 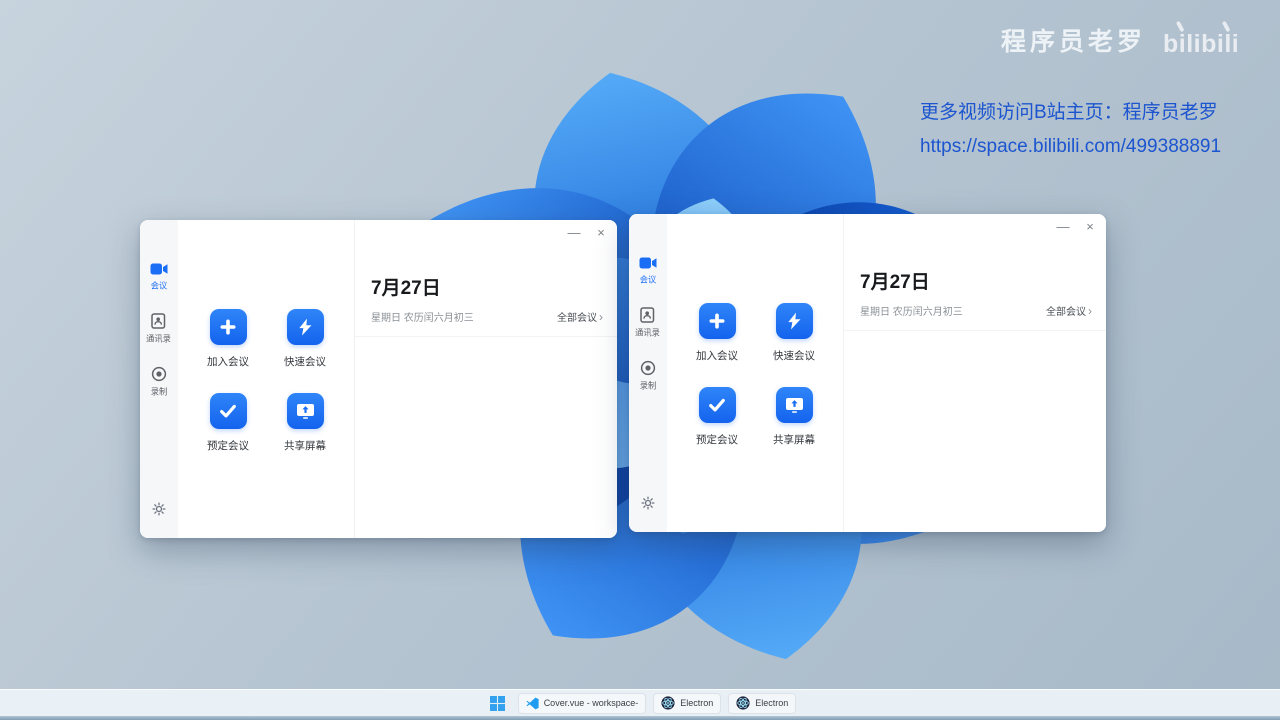 I want to click on promo-line-2: https://space.bilibili.com/499388891, so click(x=1071, y=146).